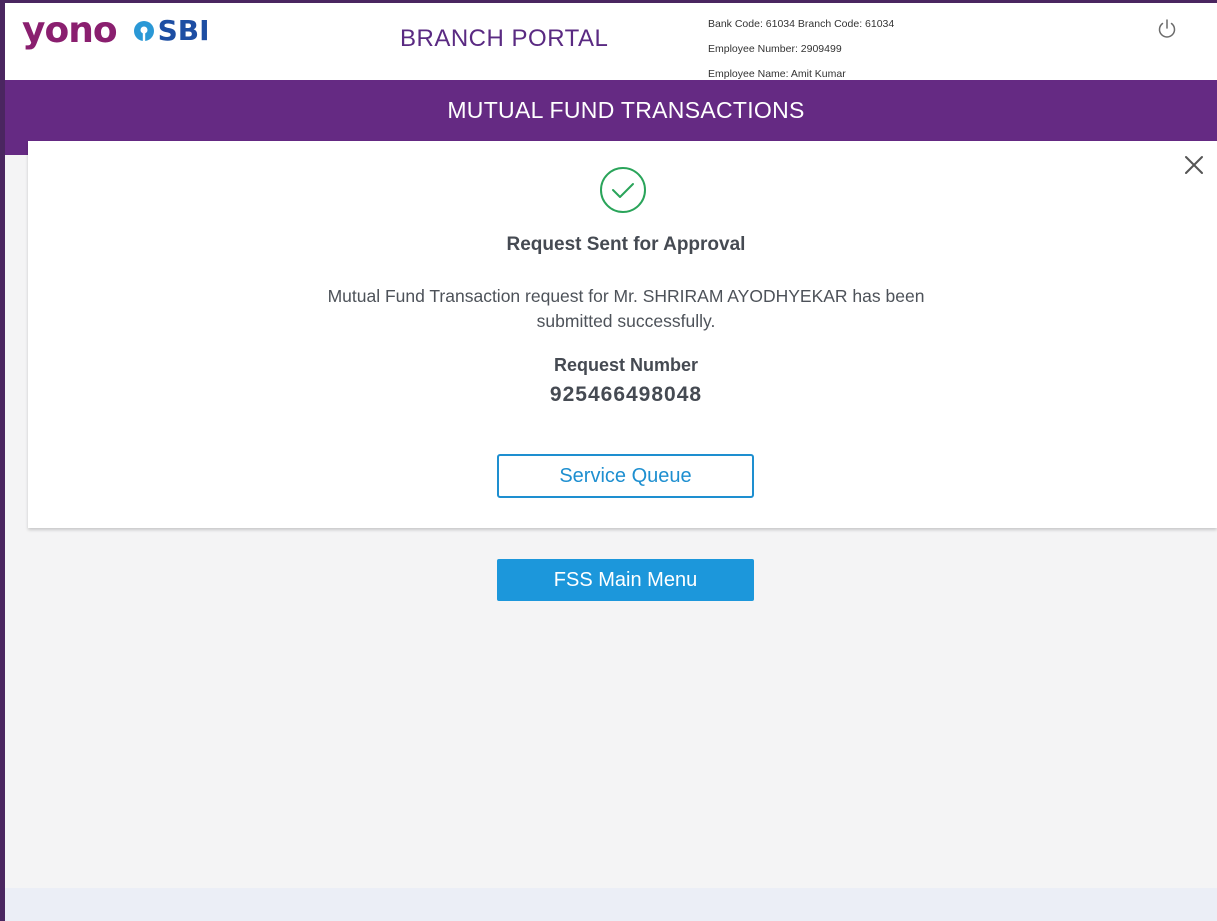 Image resolution: width=1217 pixels, height=921 pixels. Describe the element at coordinates (625, 476) in the screenshot. I see `service-queue-button: Service Queue` at that location.